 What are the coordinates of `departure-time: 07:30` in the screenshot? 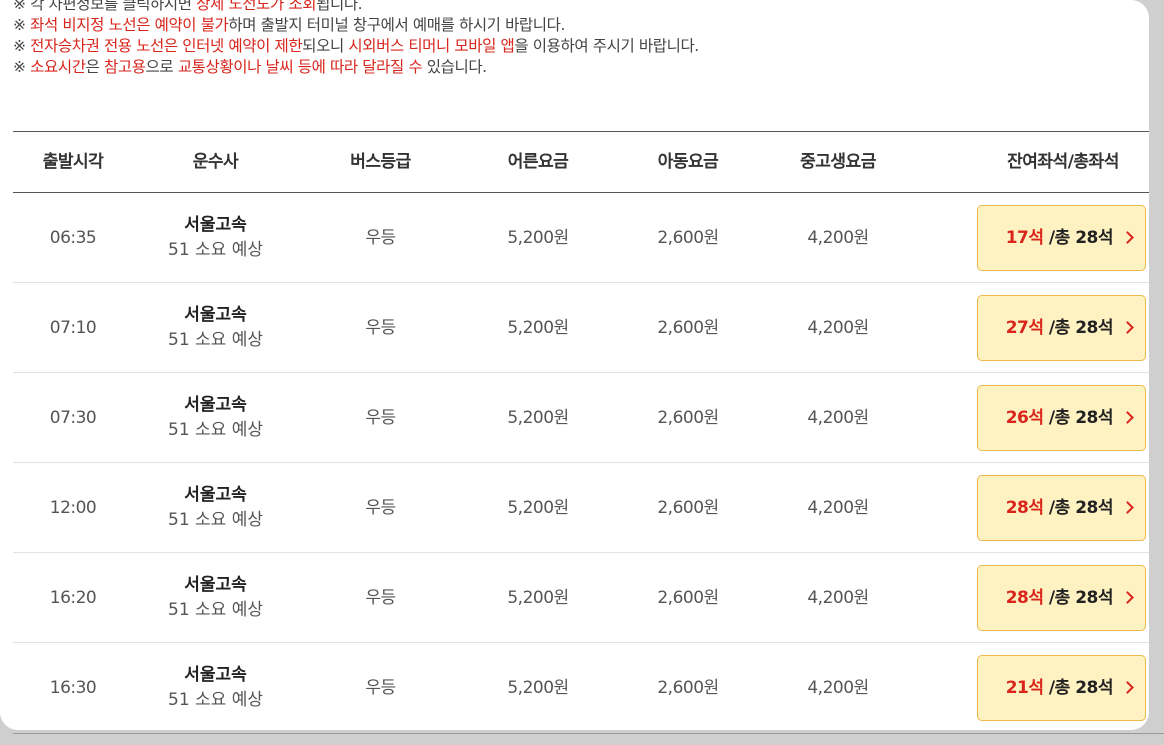 It's located at (73, 418).